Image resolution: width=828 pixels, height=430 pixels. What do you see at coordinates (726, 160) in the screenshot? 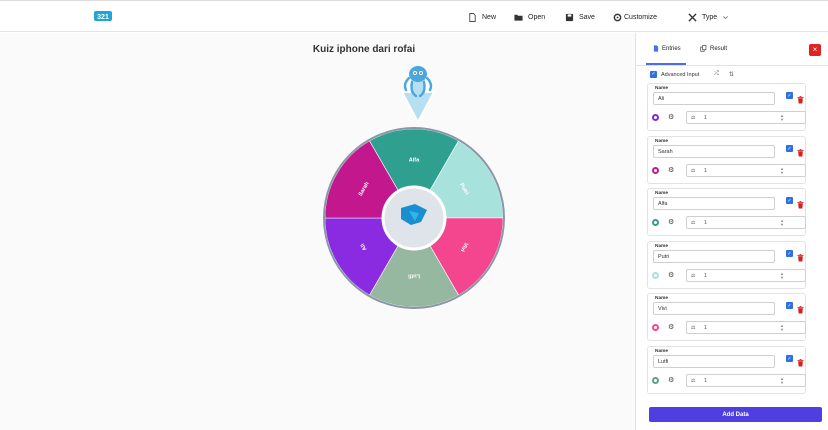
I see `entry-card: Name Sarah ⚙ ⚖ 1 ▲ ▼` at bounding box center [726, 160].